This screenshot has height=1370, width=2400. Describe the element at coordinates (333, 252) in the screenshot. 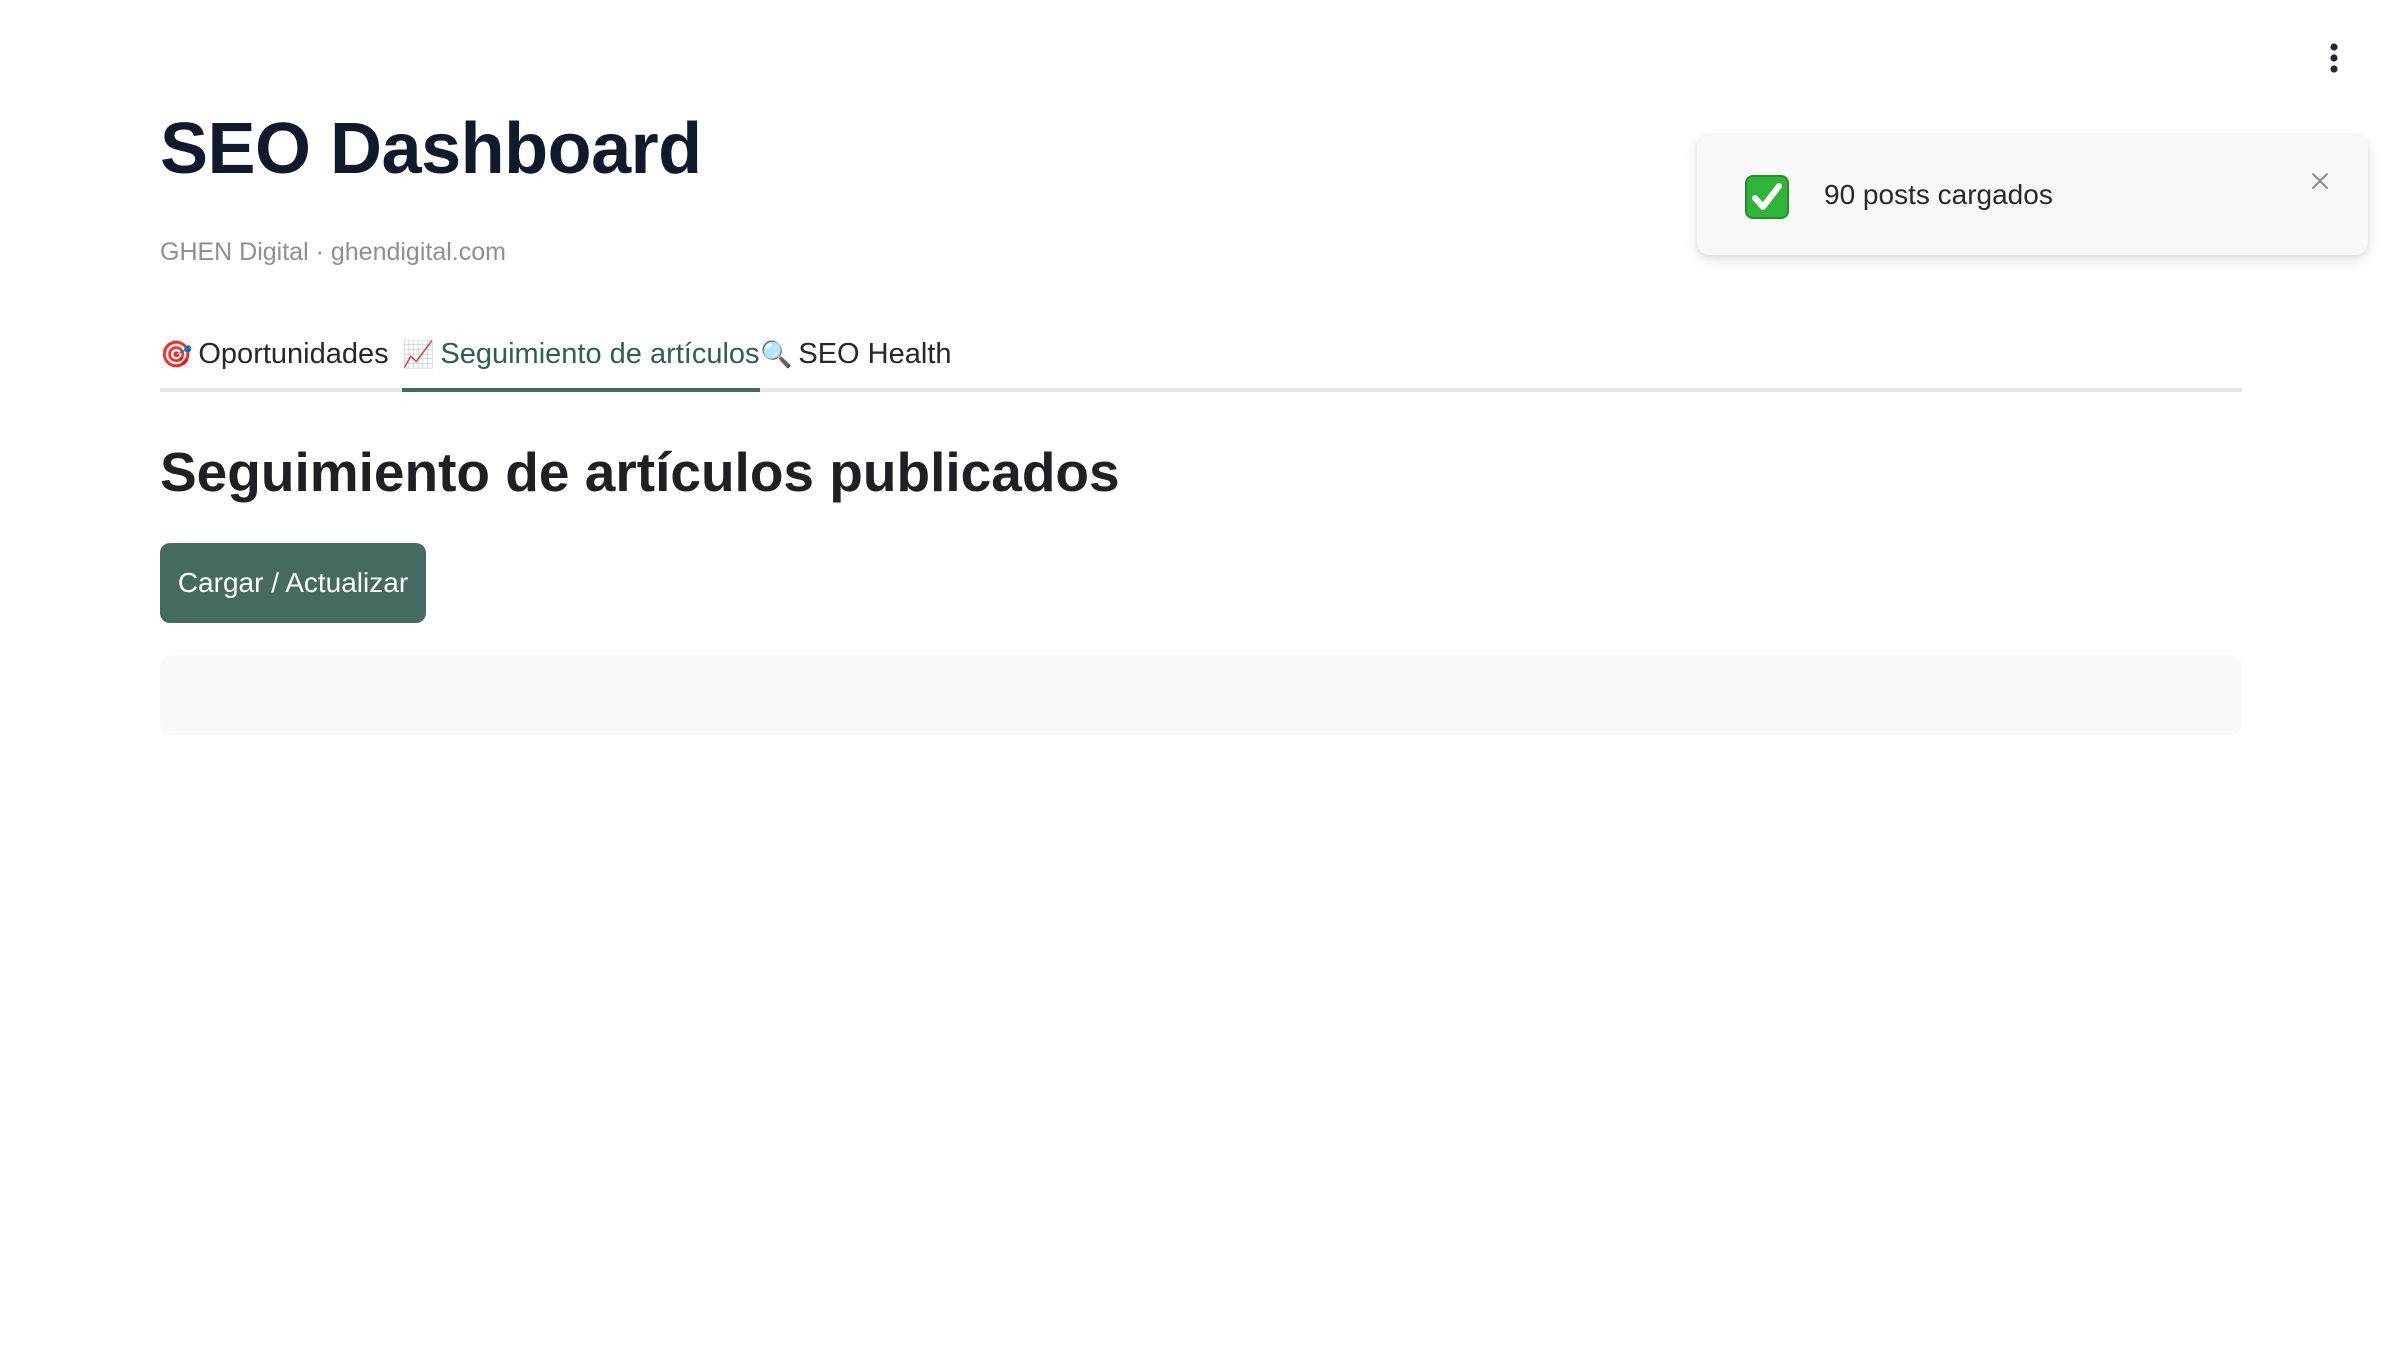

I see `page-subtitle: GHEN Digital · ghendigital.com` at that location.